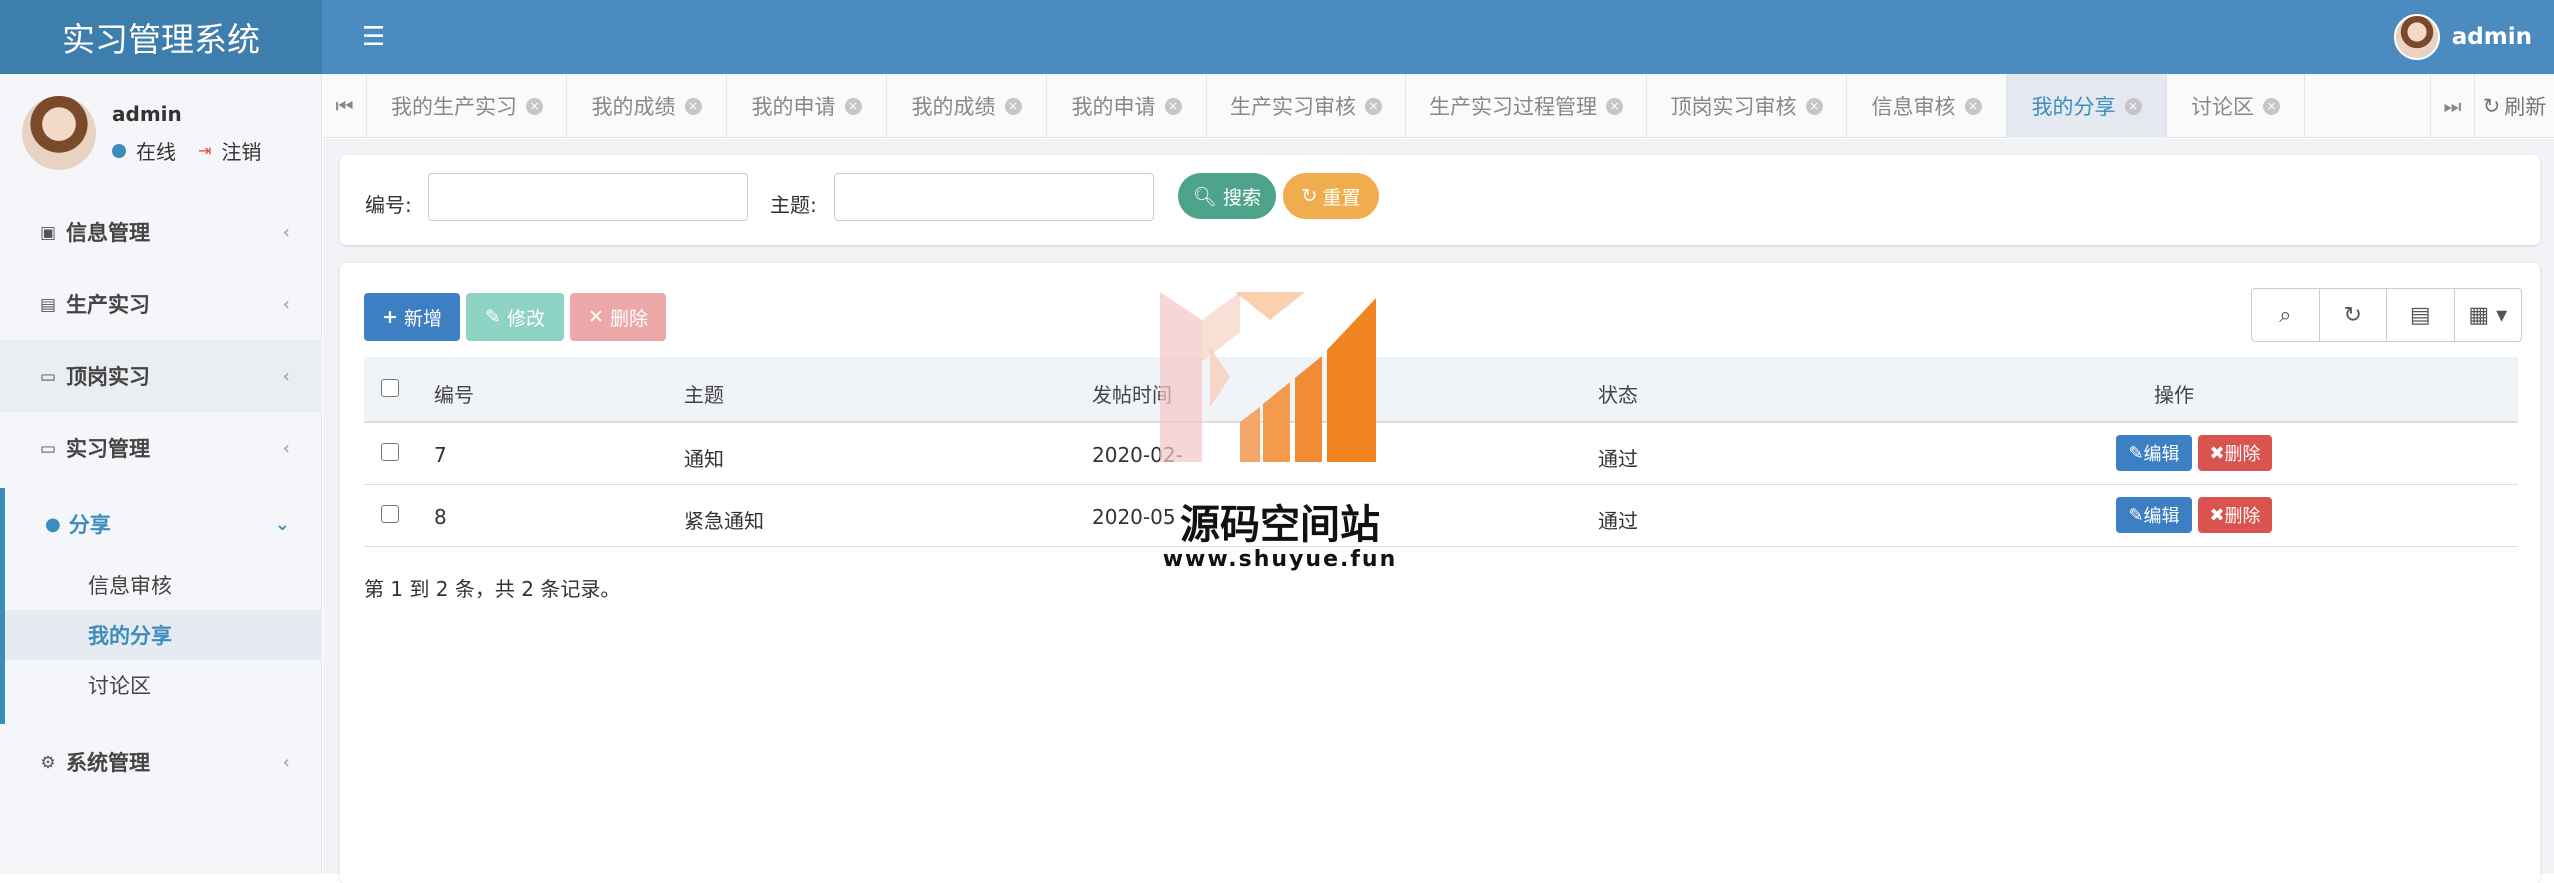 This screenshot has height=883, width=2554. Describe the element at coordinates (492, 589) in the screenshot. I see `pagination-info: 第 1 到 2 条，共 2 条记录。` at that location.